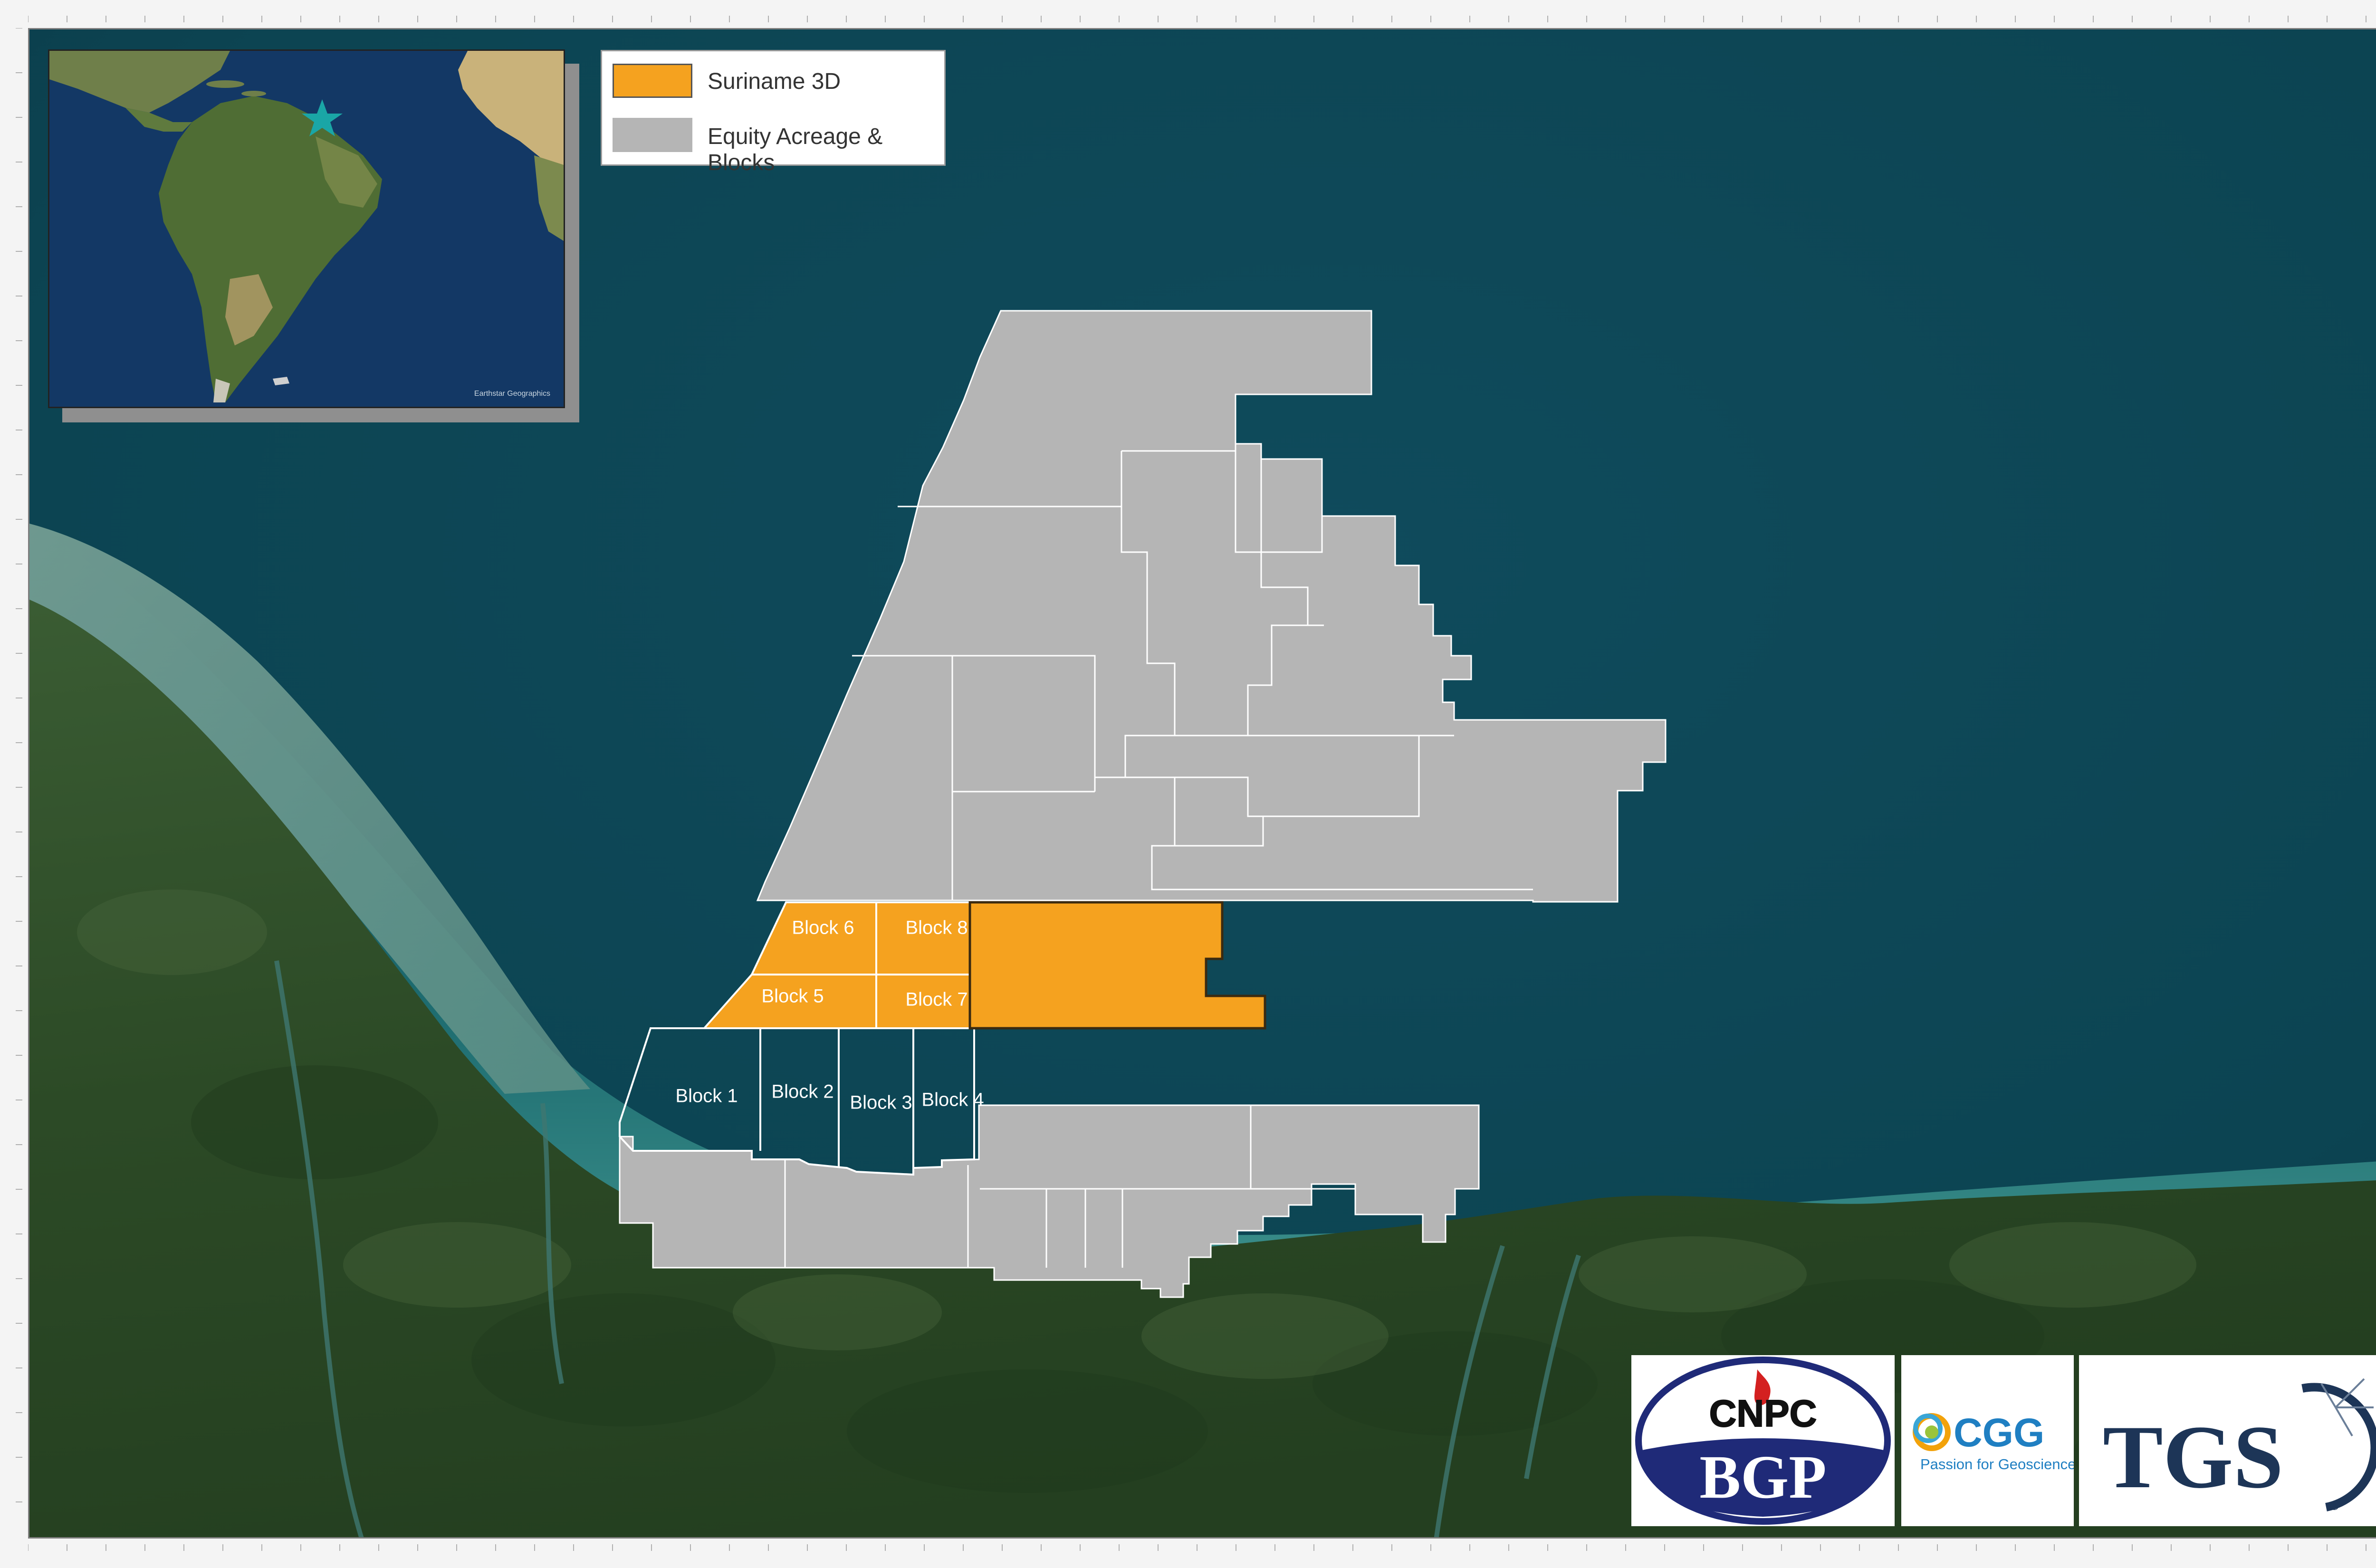 The width and height of the screenshot is (2376, 1568). I want to click on block-label-1: Block 1, so click(706, 1096).